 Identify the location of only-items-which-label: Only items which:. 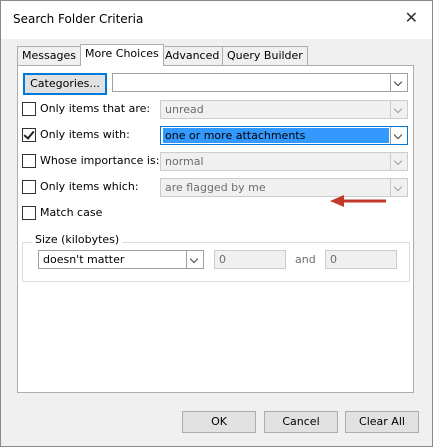
(89, 186).